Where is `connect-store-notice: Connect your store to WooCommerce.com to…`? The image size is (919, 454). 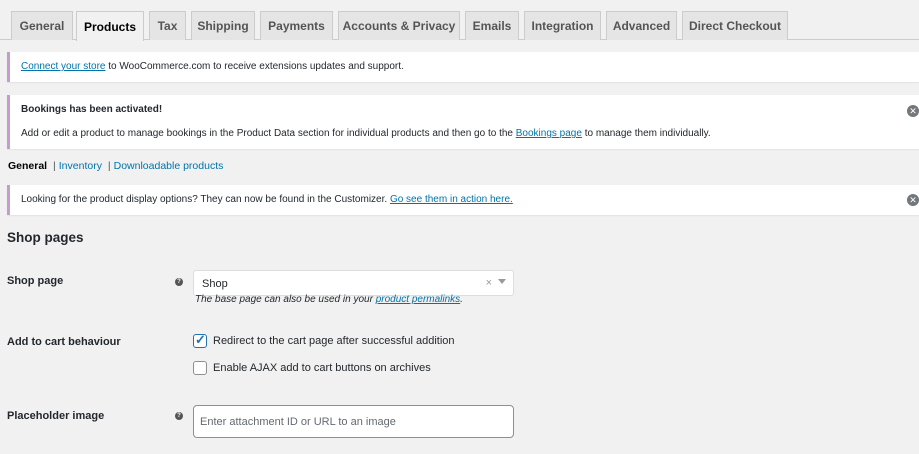 connect-store-notice: Connect your store to WooCommerce.com to… is located at coordinates (463, 67).